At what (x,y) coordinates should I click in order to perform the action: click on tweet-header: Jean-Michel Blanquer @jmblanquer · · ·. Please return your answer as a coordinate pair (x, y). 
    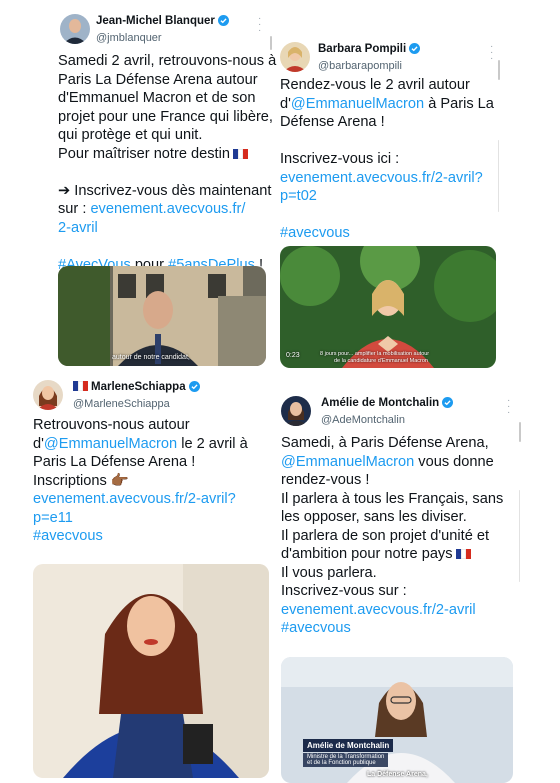
    Looking at the image, I should click on (164, 34).